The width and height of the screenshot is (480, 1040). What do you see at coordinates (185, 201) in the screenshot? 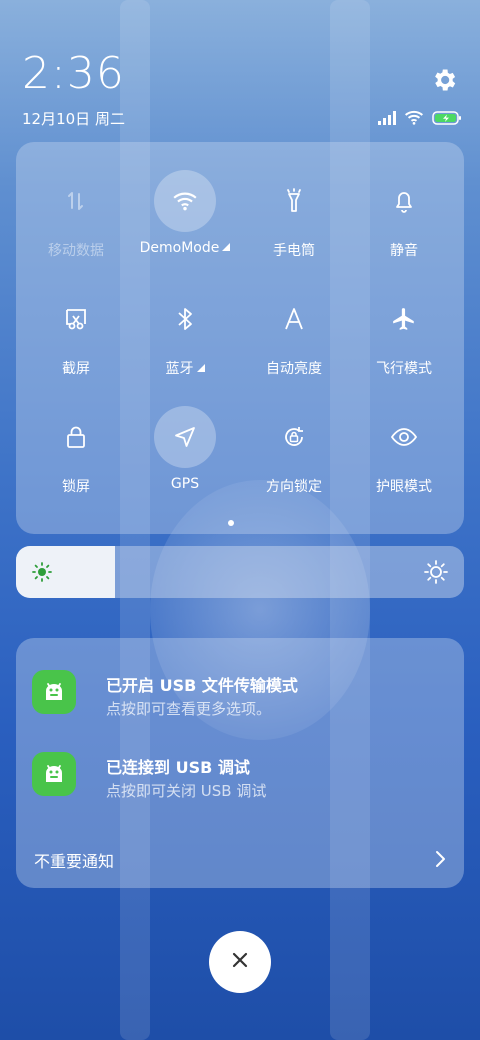
I see `wifi-icon` at bounding box center [185, 201].